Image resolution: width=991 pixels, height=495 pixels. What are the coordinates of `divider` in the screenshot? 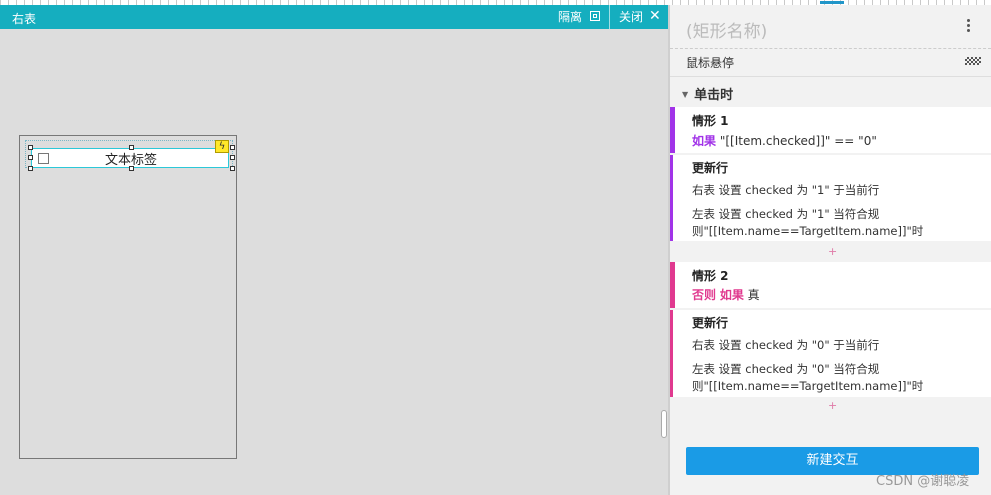 It's located at (830, 76).